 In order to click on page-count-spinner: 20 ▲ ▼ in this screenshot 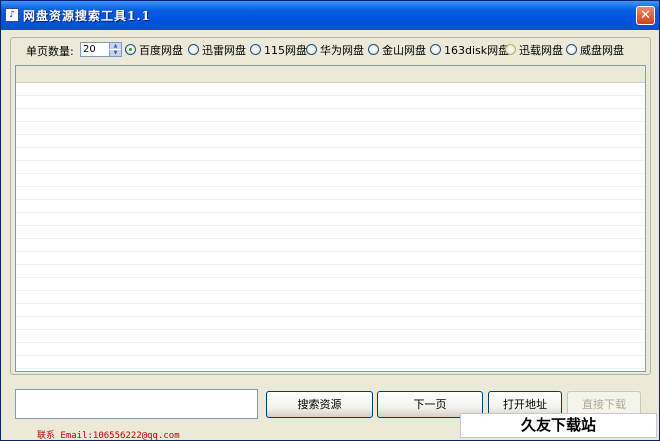, I will do `click(101, 49)`.